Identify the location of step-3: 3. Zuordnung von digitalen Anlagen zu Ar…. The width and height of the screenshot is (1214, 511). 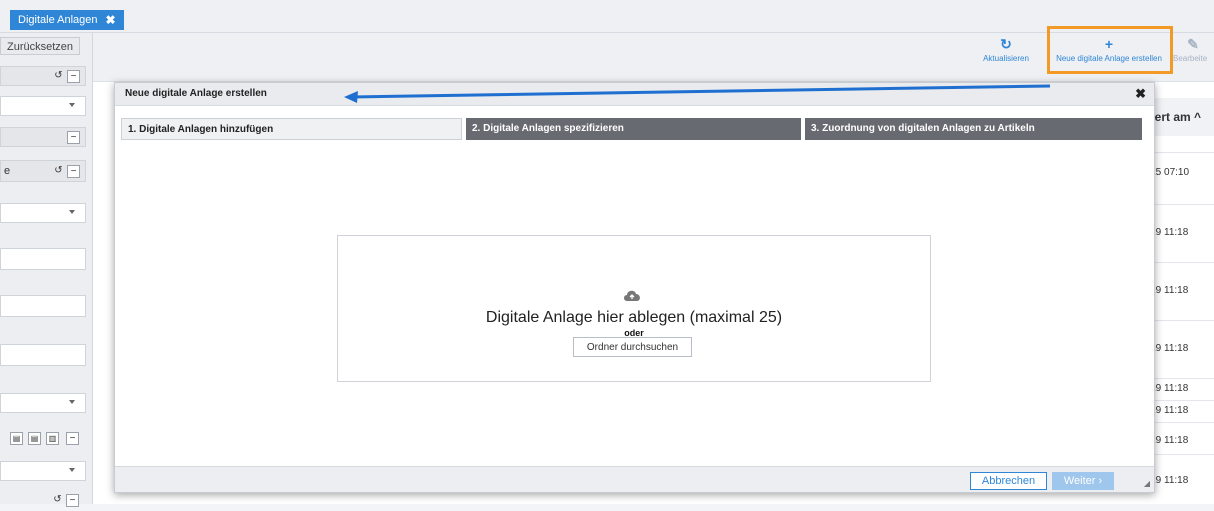
(973, 129).